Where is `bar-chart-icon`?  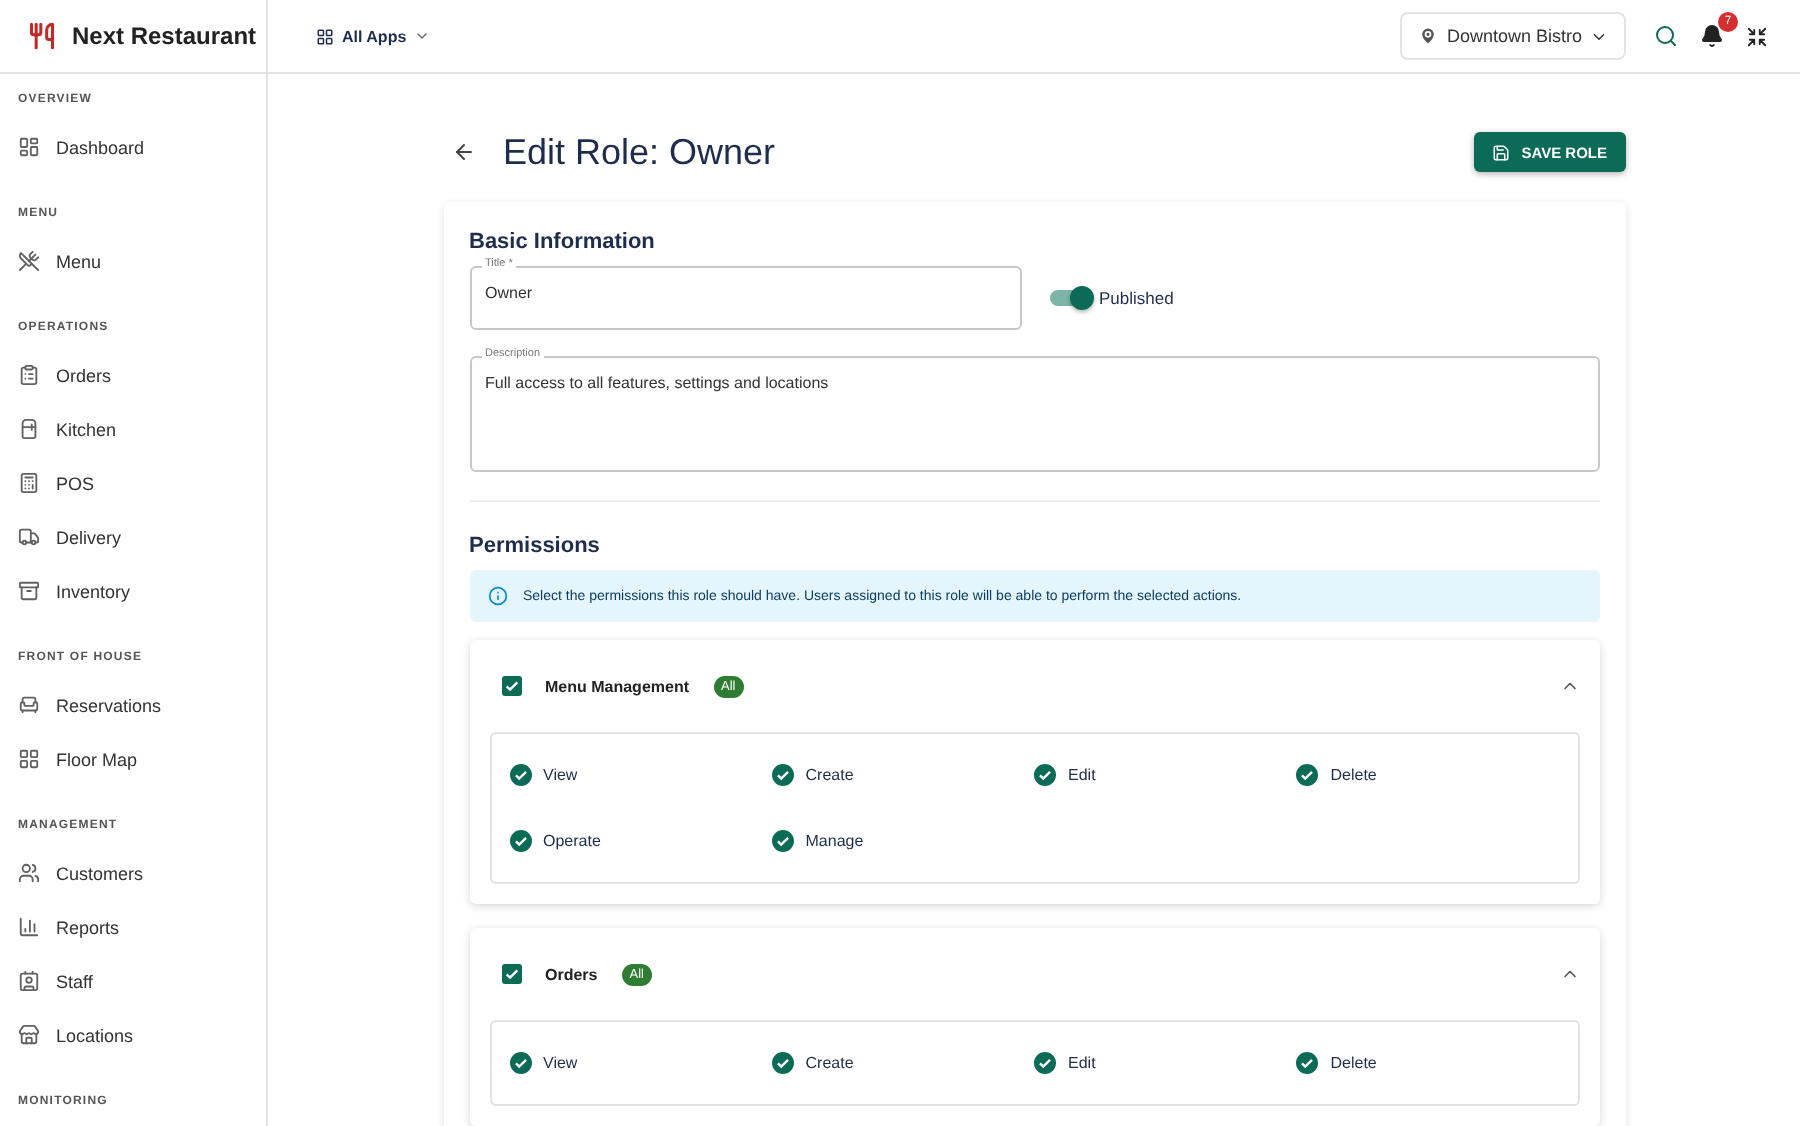 bar-chart-icon is located at coordinates (29, 927).